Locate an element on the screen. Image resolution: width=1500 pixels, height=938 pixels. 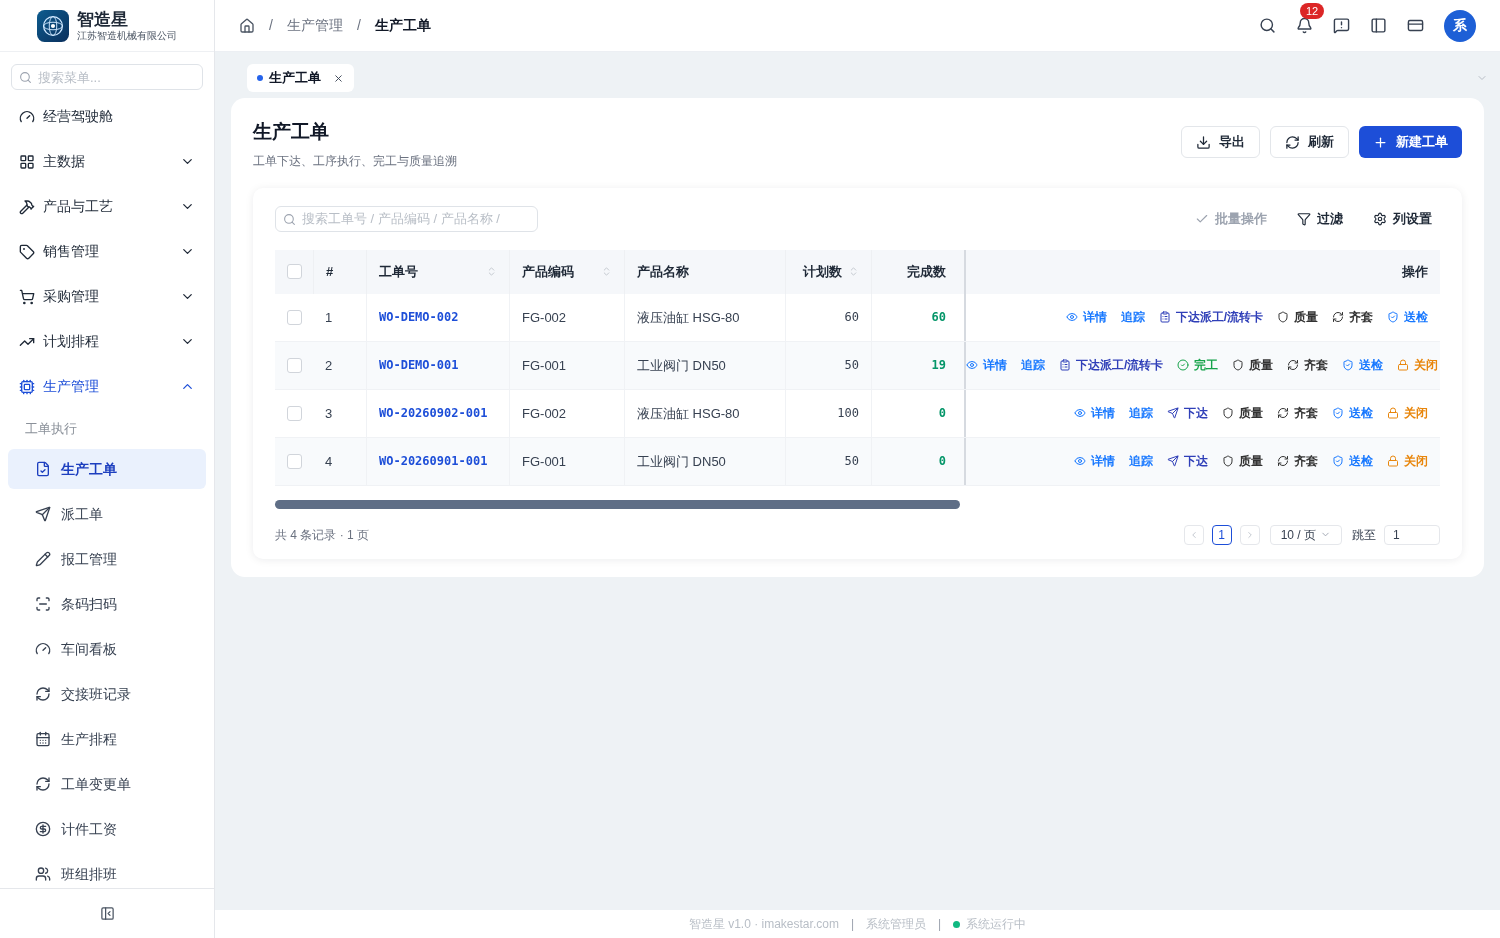
bell-icon is located at coordinates (1304, 25).